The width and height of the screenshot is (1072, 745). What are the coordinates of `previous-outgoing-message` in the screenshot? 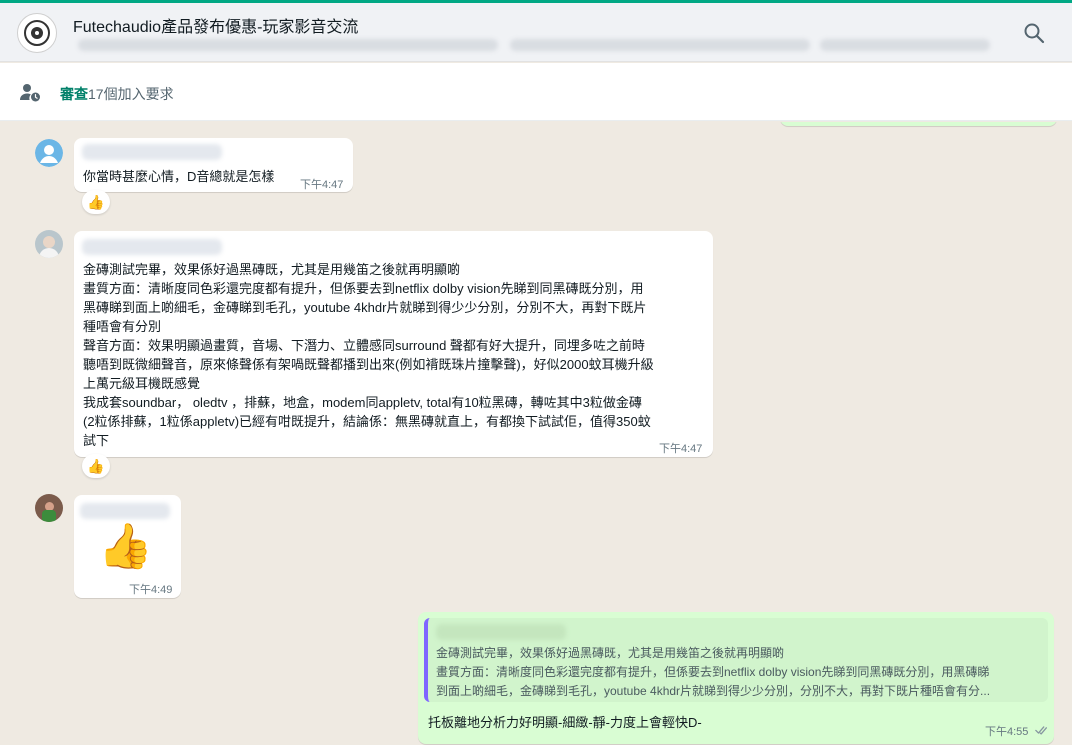 It's located at (918, 124).